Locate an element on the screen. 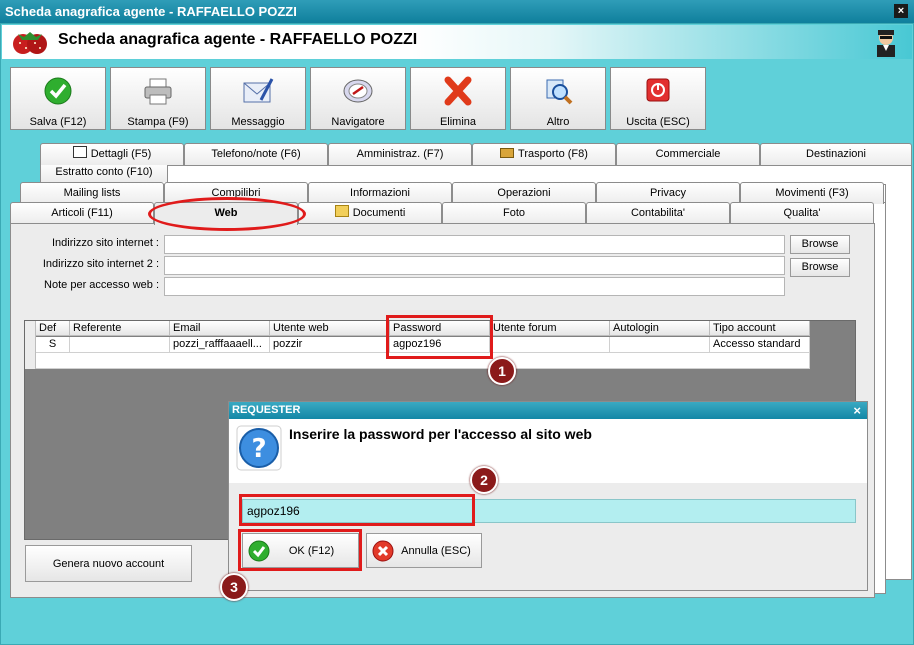 The image size is (914, 645). grid-header-def: Def is located at coordinates (53, 328).